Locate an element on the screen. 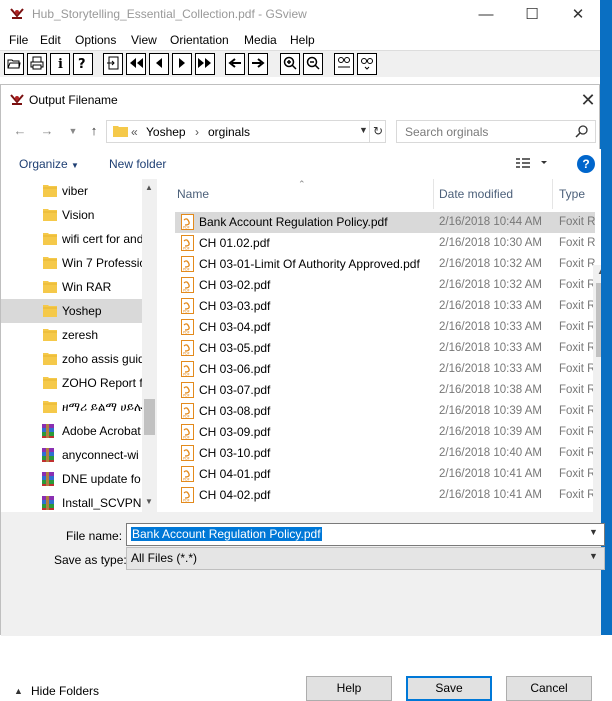 Image resolution: width=612 pixels, height=701 pixels. first-page-icon is located at coordinates (136, 64).